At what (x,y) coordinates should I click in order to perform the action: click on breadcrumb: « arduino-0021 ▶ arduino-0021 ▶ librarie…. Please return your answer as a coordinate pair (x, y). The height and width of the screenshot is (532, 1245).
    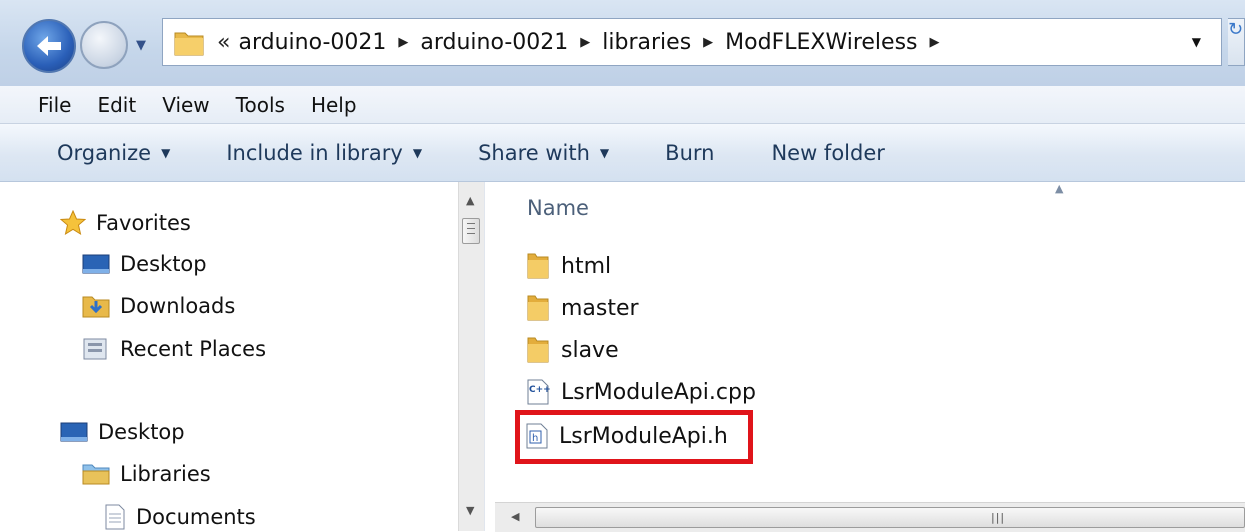
    Looking at the image, I should click on (584, 42).